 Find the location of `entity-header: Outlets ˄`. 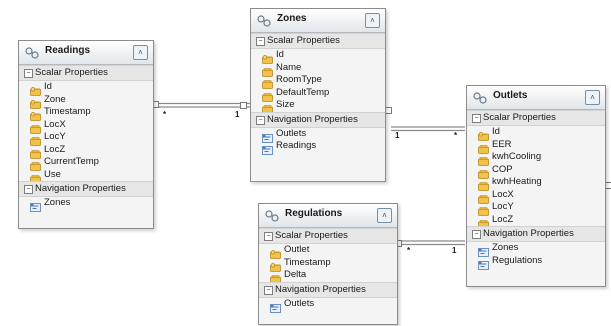

entity-header: Outlets ˄ is located at coordinates (536, 98).